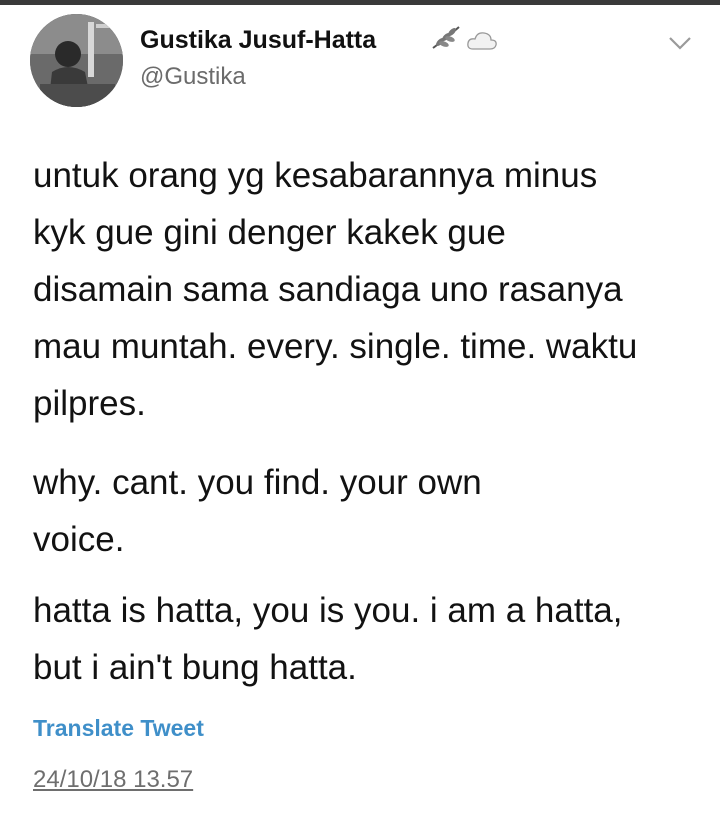 Image resolution: width=720 pixels, height=813 pixels. I want to click on tweet-line: but i ain't bung hatta., so click(195, 667).